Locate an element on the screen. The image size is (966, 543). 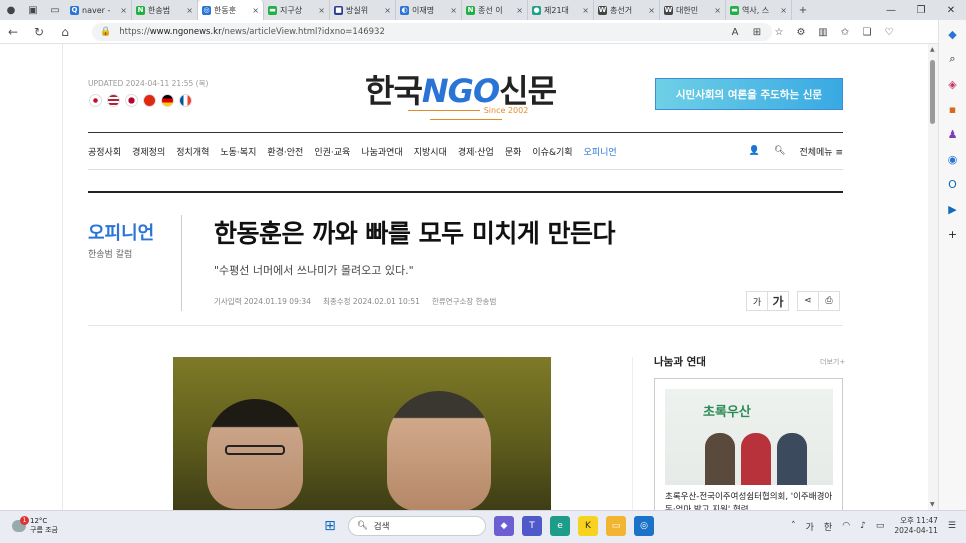
workspaces-icon: ▣ is located at coordinates (33, 10).